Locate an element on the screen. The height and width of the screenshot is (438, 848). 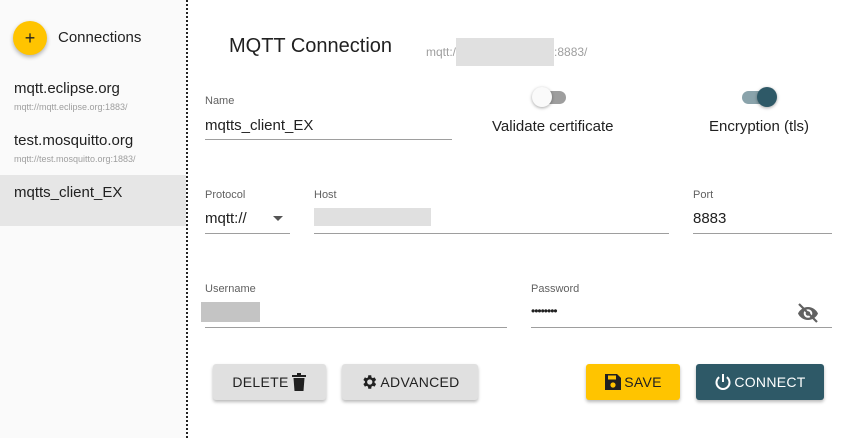
sidebar-divider is located at coordinates (187, 219).